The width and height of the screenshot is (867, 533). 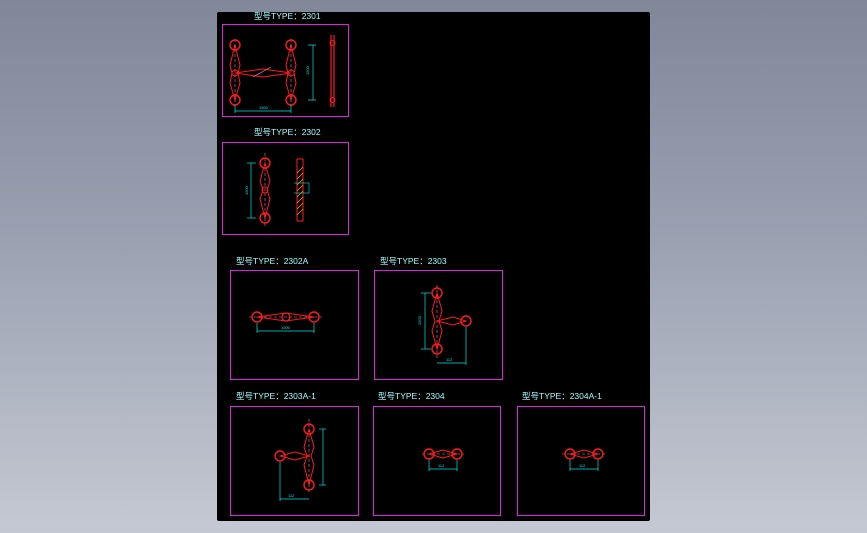 I want to click on fitting-drawing-2304A-1: 112, so click(x=584, y=459).